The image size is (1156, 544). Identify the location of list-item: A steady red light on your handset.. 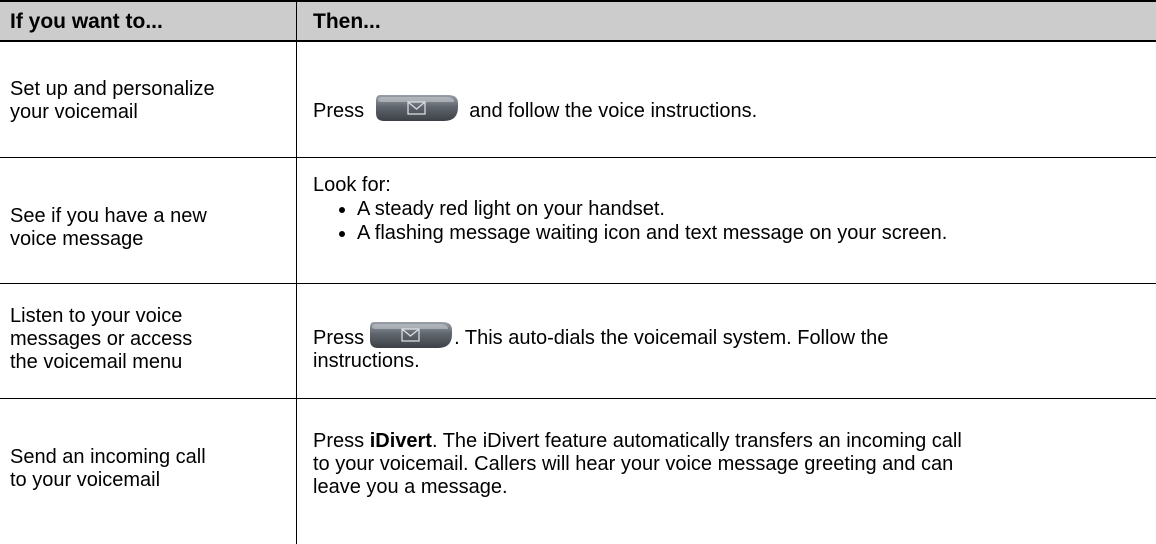
(752, 209).